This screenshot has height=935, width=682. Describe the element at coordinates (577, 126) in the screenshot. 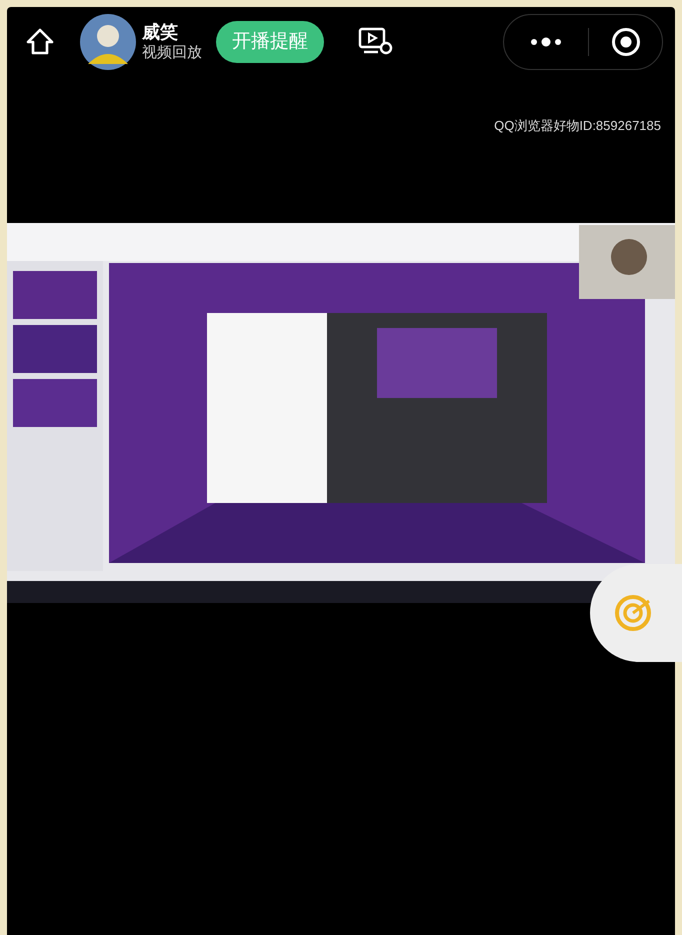

I see `streamer-id-text: QQ浏览器好物ID:859267185` at that location.